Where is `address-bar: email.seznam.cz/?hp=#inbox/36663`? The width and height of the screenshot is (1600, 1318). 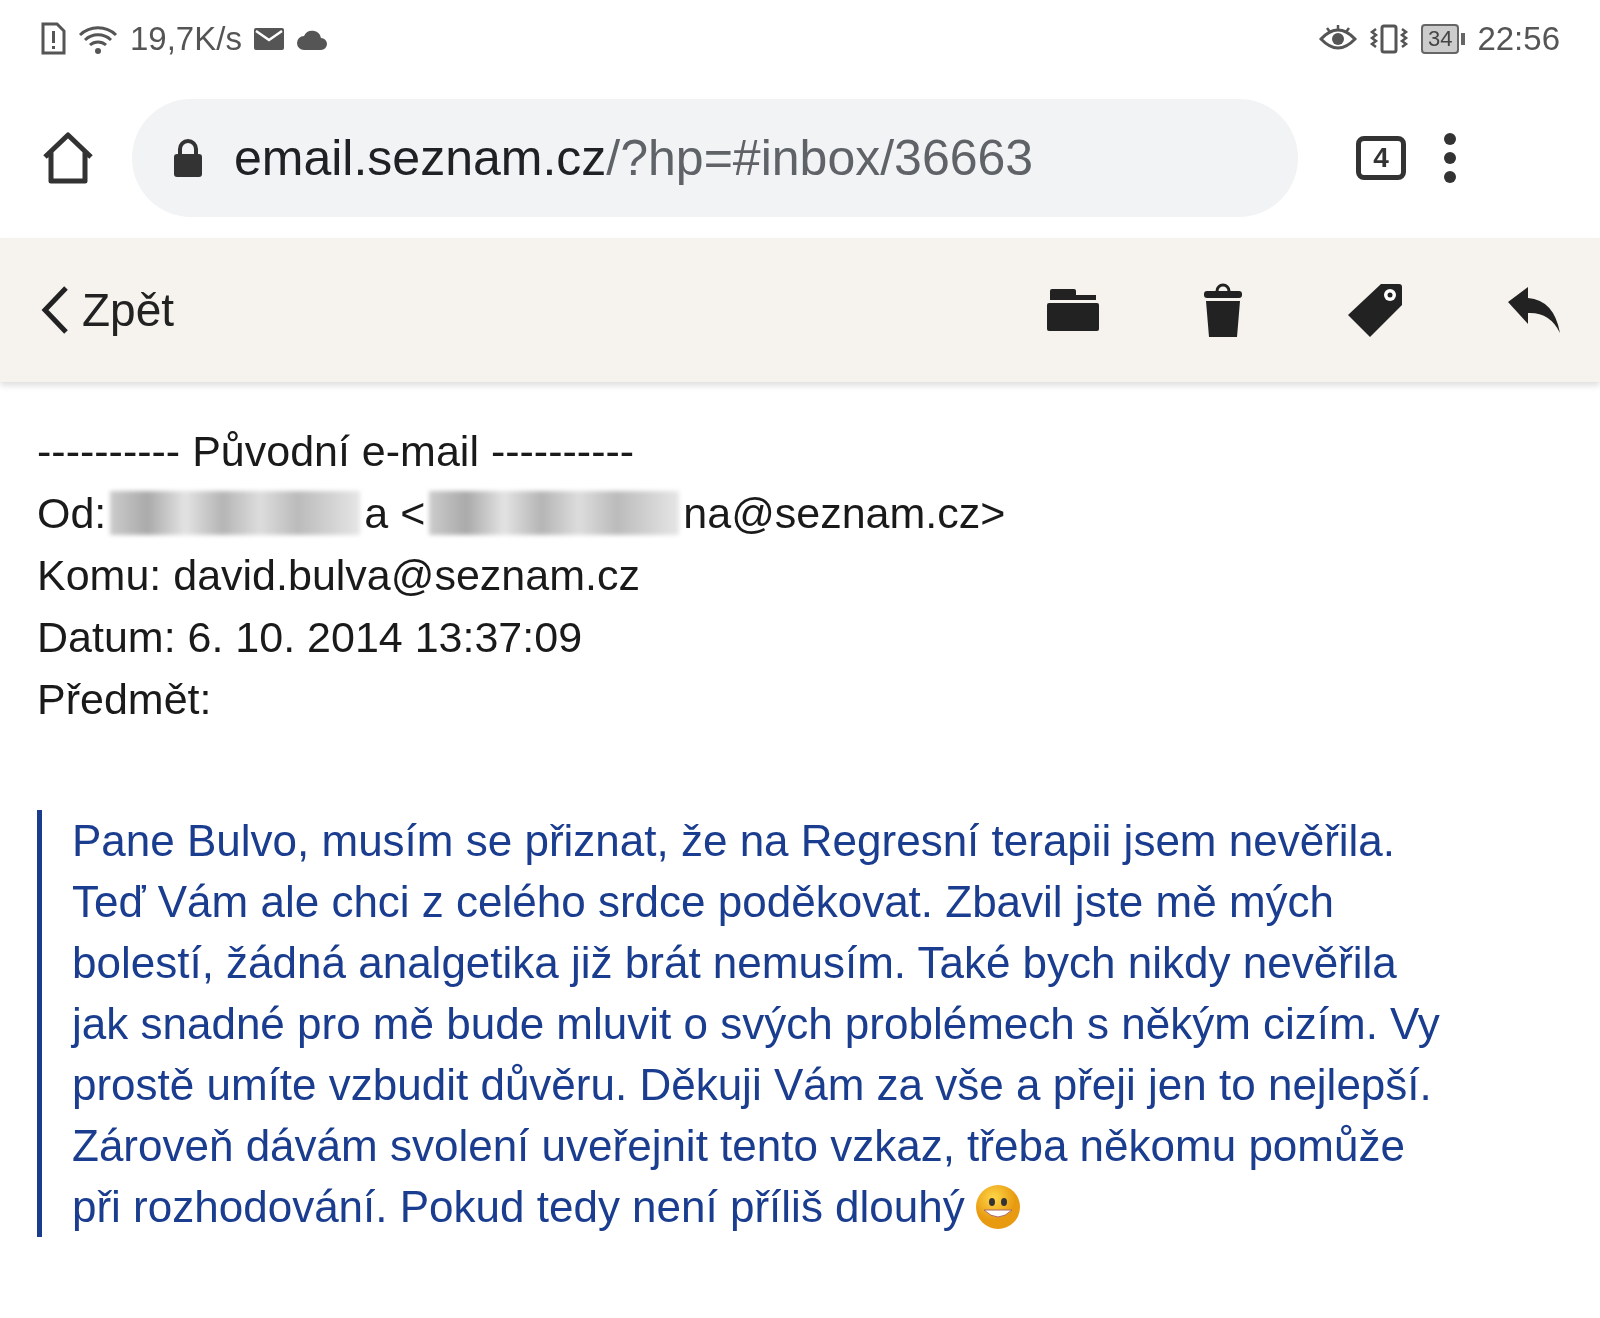 address-bar: email.seznam.cz/?hp=#inbox/36663 is located at coordinates (715, 158).